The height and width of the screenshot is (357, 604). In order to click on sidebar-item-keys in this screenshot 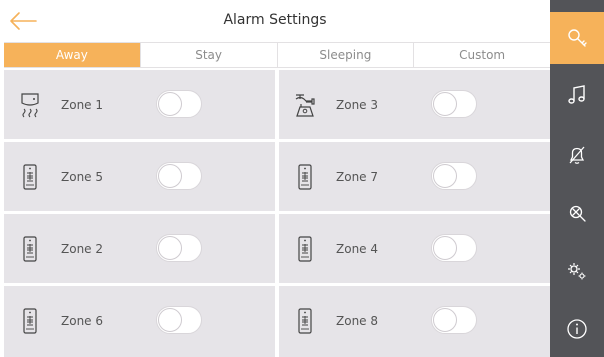, I will do `click(577, 38)`.